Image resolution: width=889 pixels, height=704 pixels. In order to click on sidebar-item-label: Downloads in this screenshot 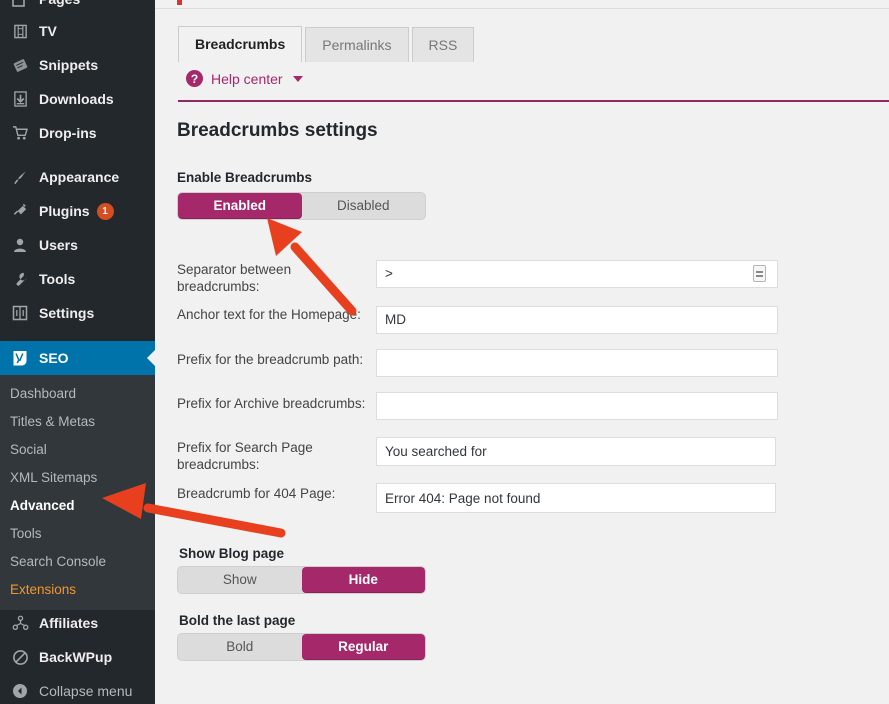, I will do `click(76, 99)`.